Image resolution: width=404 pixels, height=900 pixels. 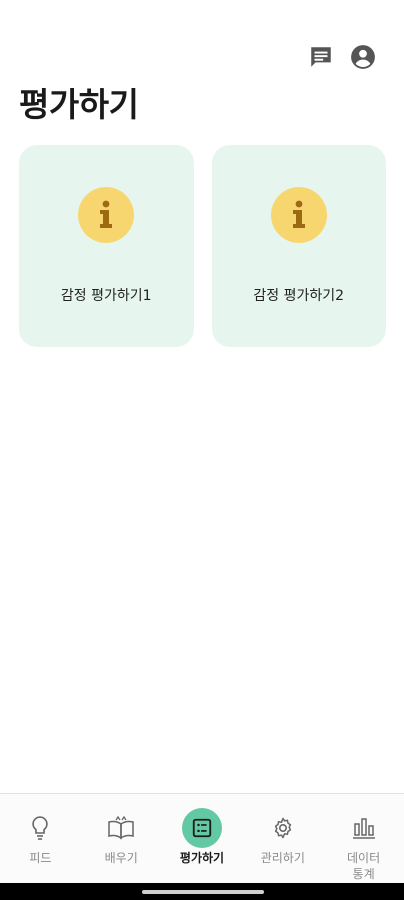 What do you see at coordinates (364, 828) in the screenshot?
I see `bar-chart-icon` at bounding box center [364, 828].